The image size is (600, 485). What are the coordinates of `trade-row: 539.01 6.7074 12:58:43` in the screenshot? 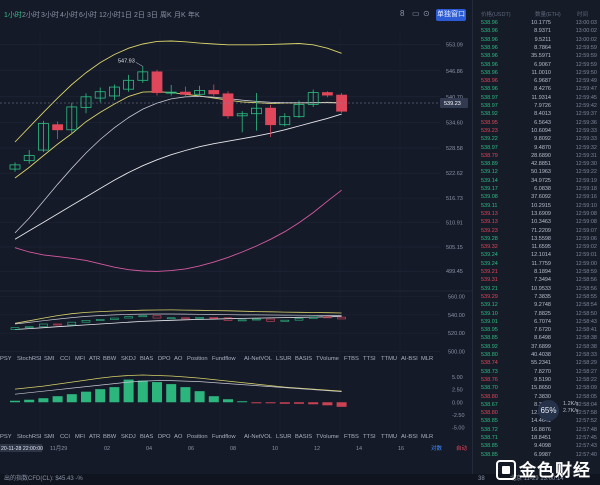 It's located at (536, 322).